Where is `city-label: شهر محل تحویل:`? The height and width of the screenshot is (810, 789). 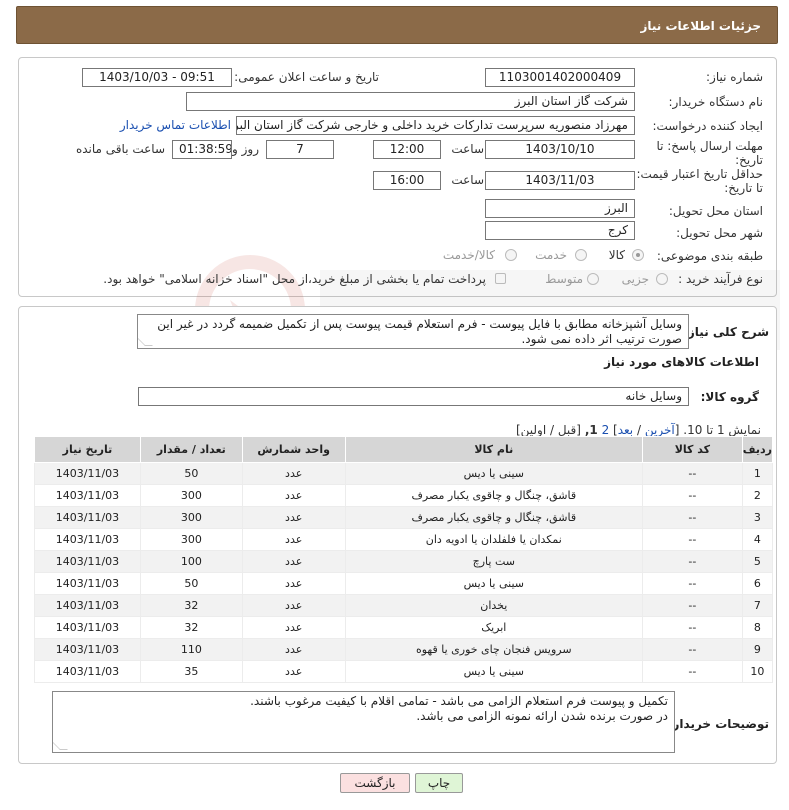
city-label: شهر محل تحویل: is located at coordinates (719, 233).